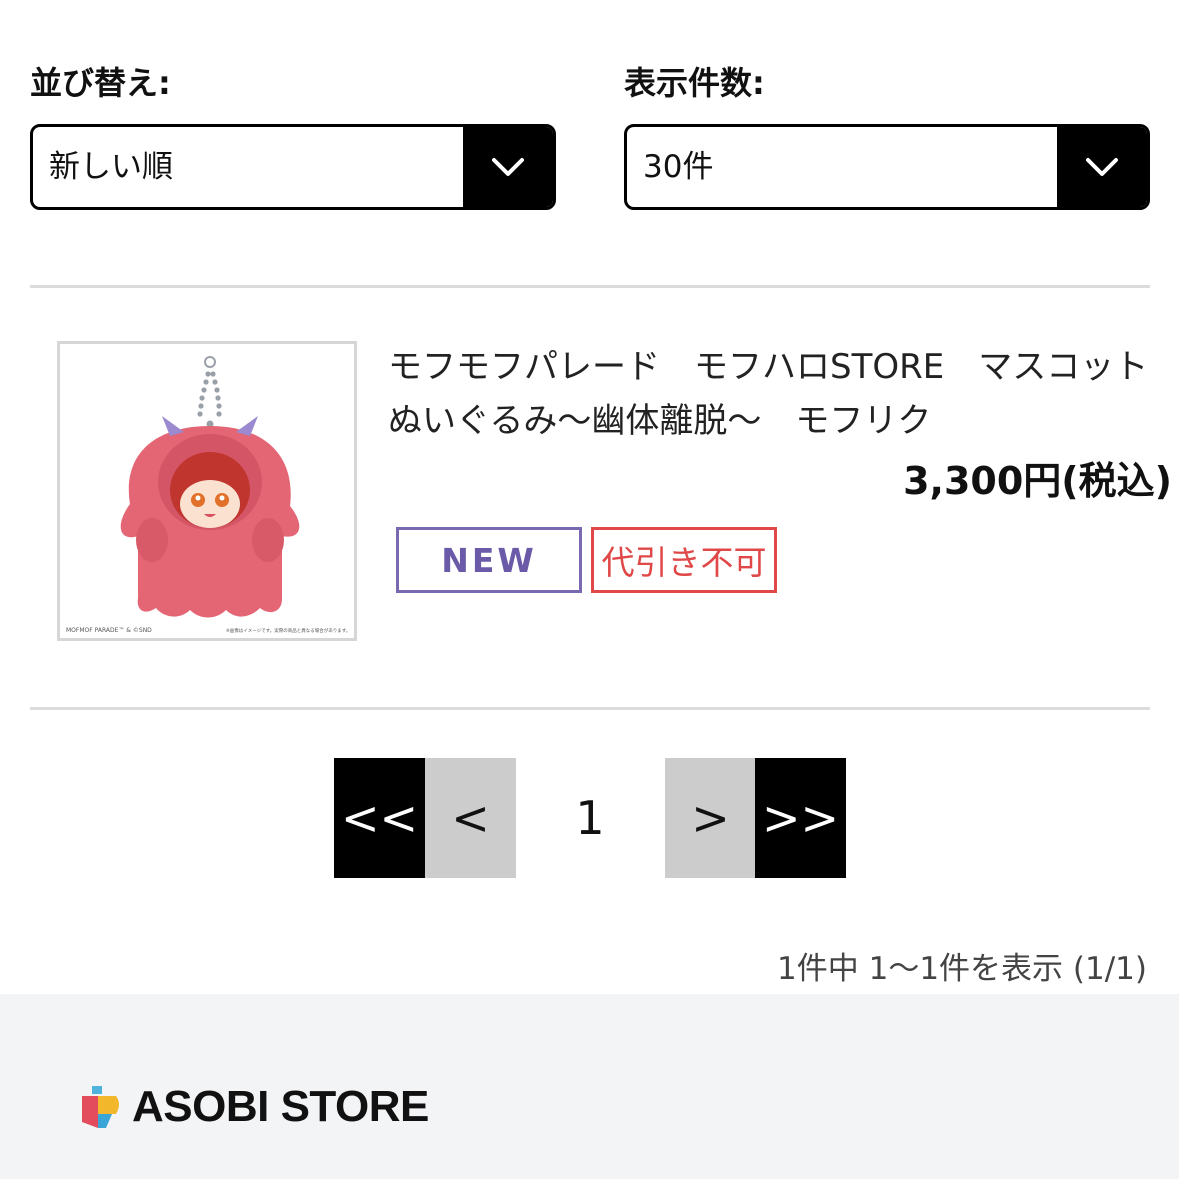 The image size is (1179, 1179). What do you see at coordinates (111, 167) in the screenshot?
I see `sort-selected-value: 新しい順` at bounding box center [111, 167].